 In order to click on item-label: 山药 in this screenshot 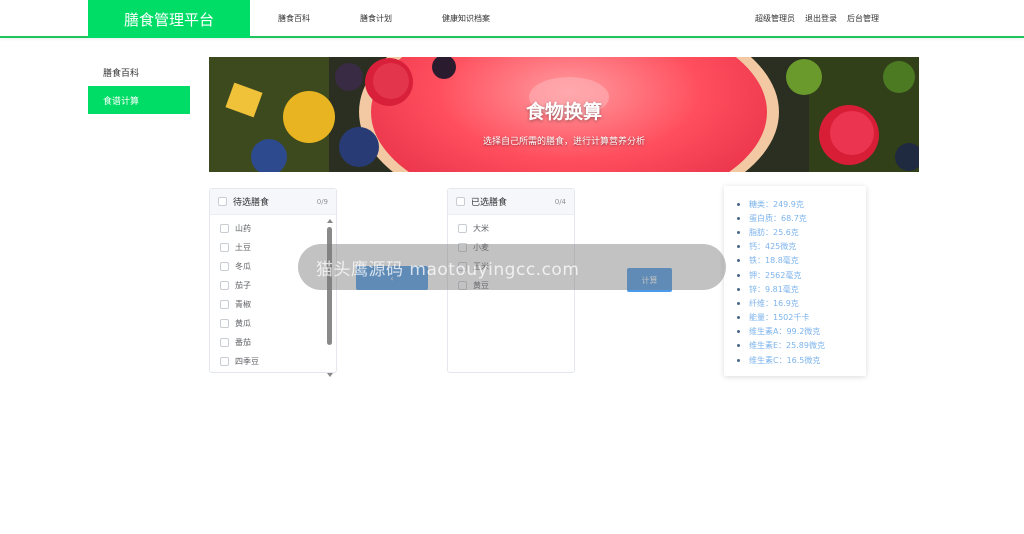, I will do `click(243, 228)`.